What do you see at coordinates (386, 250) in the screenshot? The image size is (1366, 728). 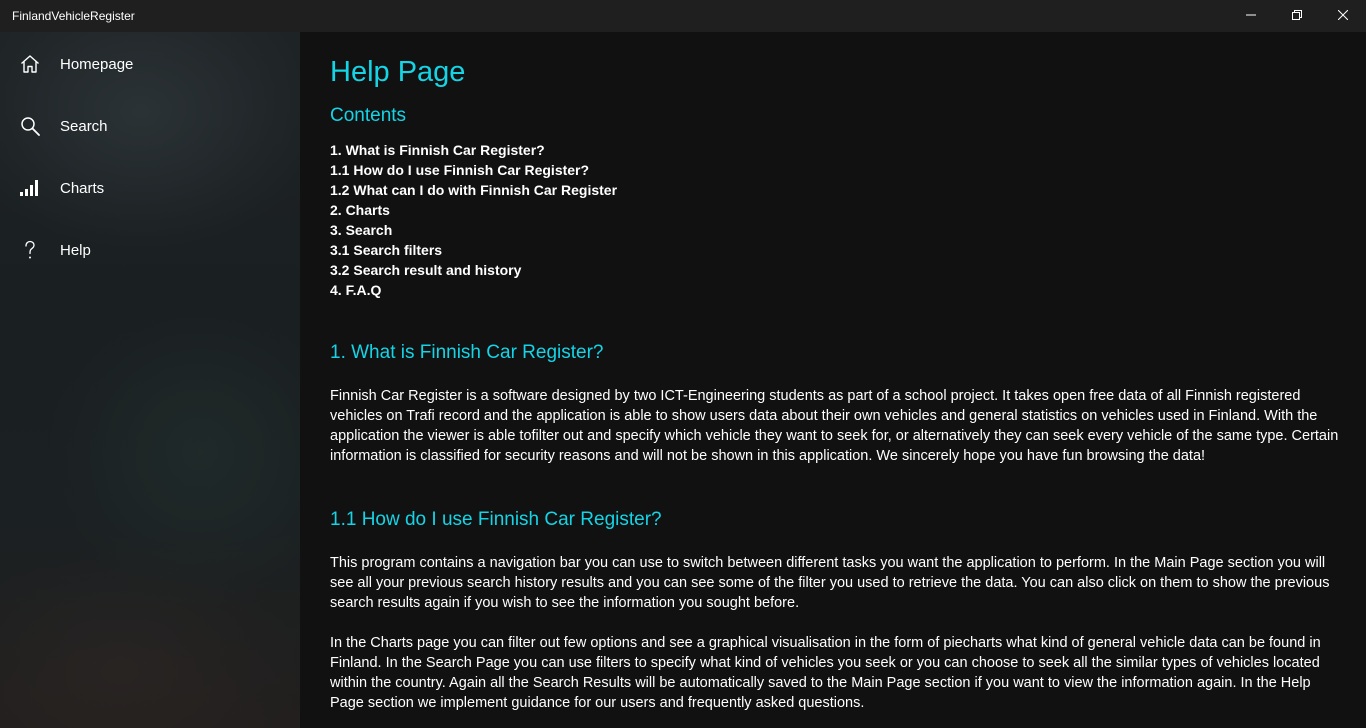 I see `toc-item: 3.1 Search filters` at bounding box center [386, 250].